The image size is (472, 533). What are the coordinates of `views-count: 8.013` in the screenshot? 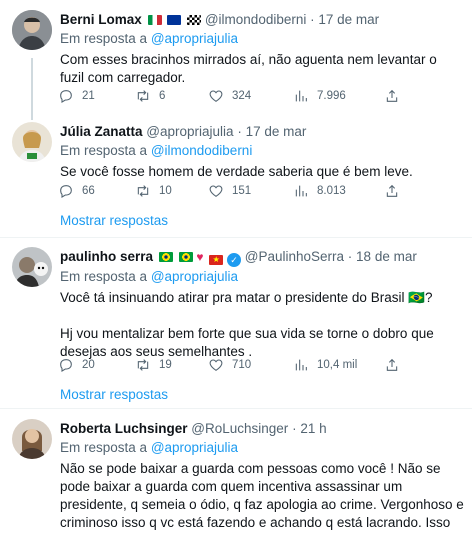 It's located at (331, 191).